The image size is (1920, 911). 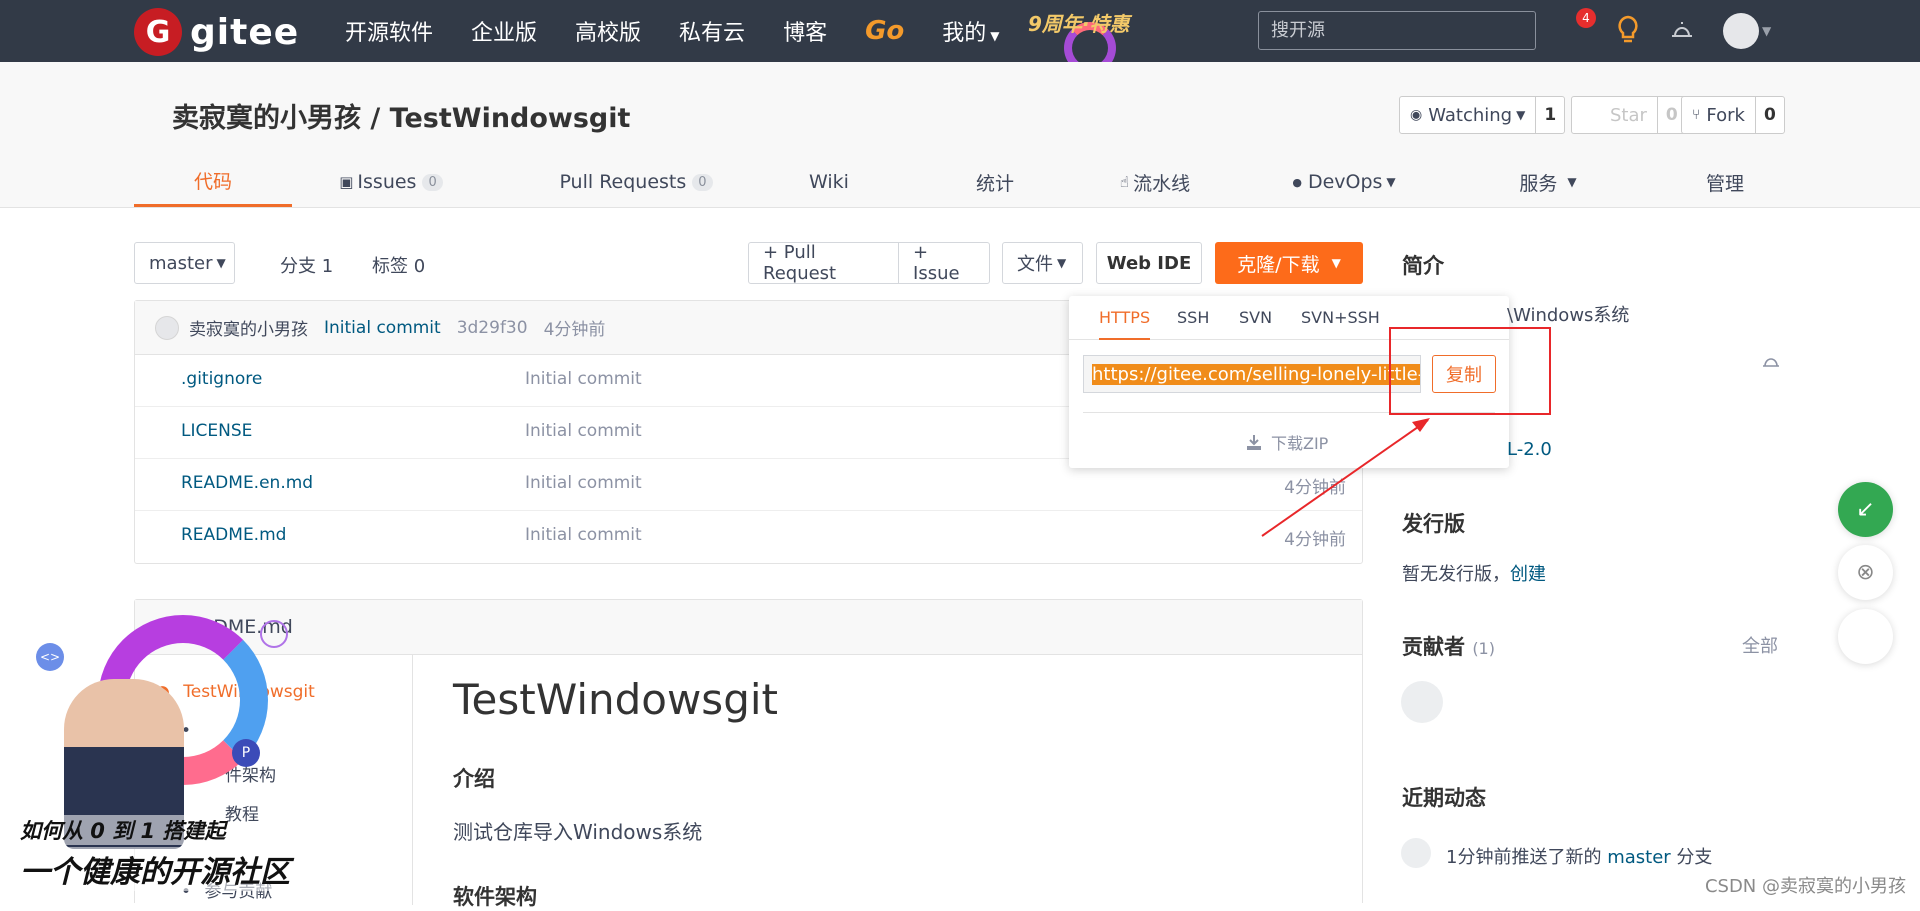 I want to click on branches-link: 分支 1, so click(x=306, y=265).